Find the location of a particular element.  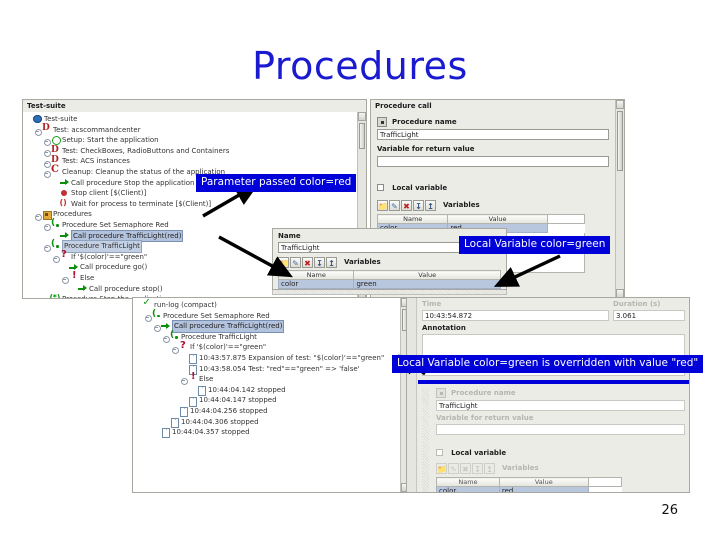

tree-node: 10:44:04.256 stopped is located at coordinates (272, 412).